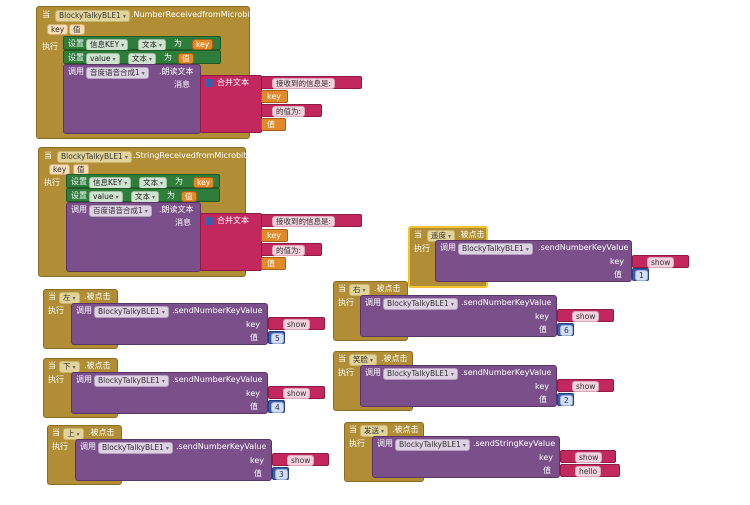 The height and width of the screenshot is (505, 750). What do you see at coordinates (132, 99) in the screenshot?
I see `call-speak-block: 调用 音度语音合成1 ▾ .朗读文本 消息` at bounding box center [132, 99].